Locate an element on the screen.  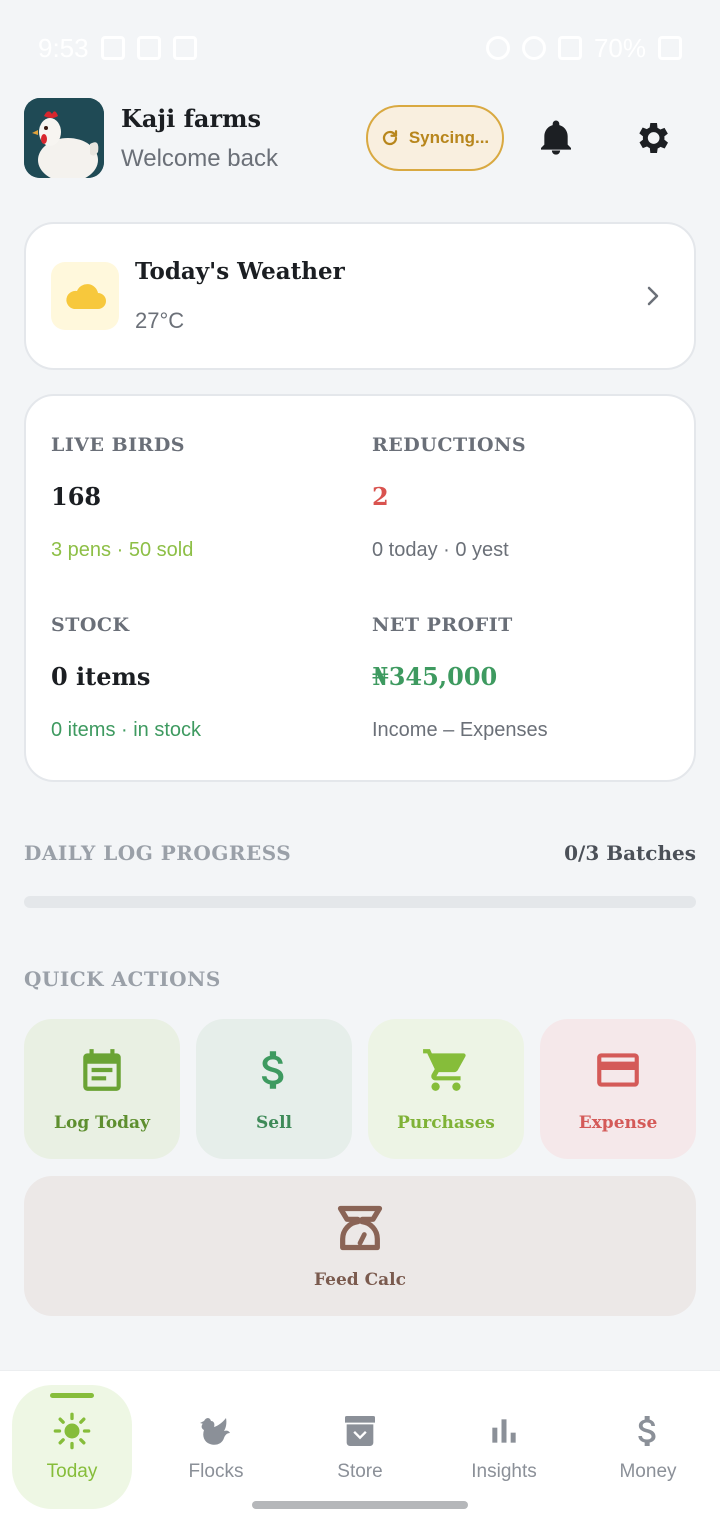
quick-actions-label: QUICK ACTIONS is located at coordinates (122, 979).